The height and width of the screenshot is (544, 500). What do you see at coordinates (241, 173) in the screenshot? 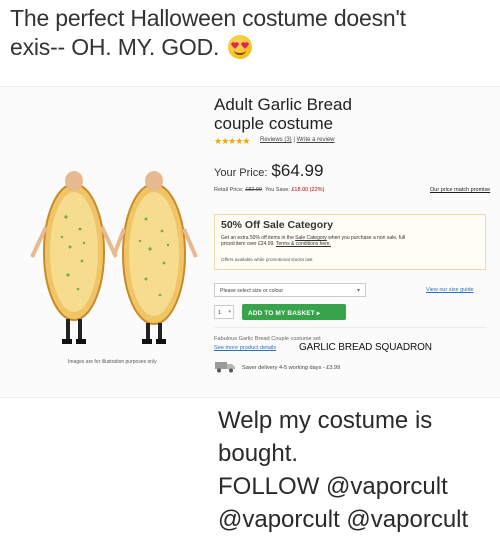
I see `price-label: Your Price:` at bounding box center [241, 173].